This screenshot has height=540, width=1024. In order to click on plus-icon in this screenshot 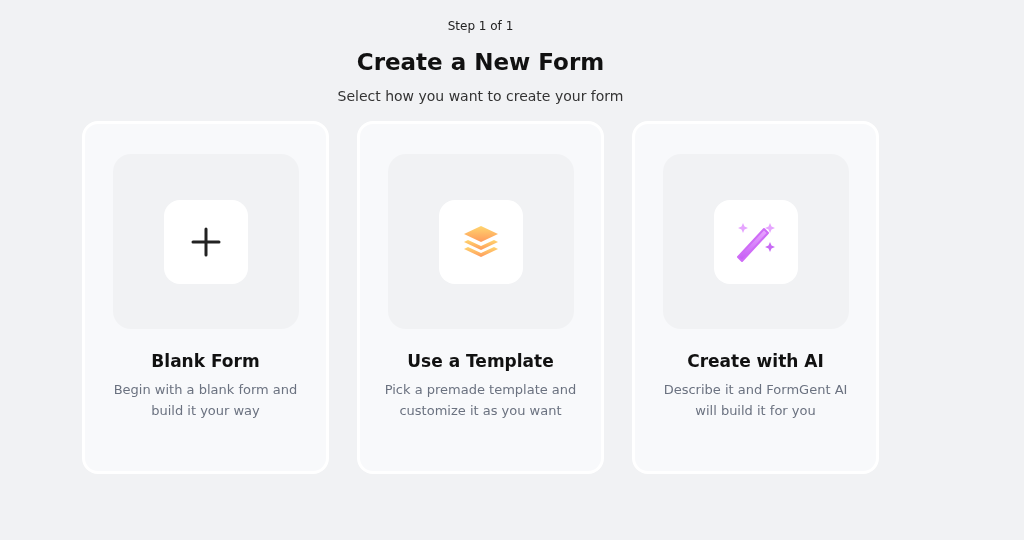, I will do `click(205, 241)`.